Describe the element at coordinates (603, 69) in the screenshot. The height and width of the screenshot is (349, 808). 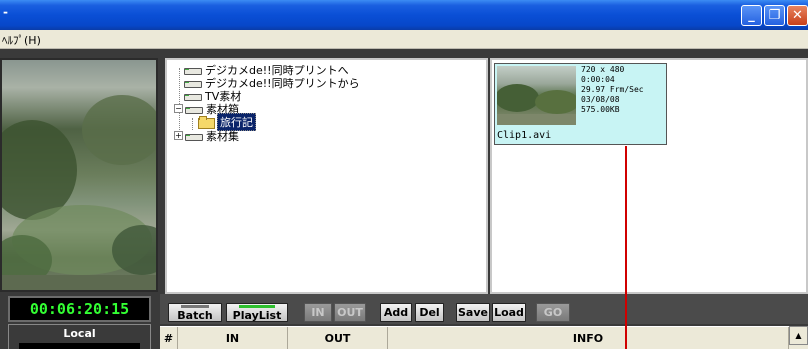
I see `clip-resolution: 720 x 480` at that location.